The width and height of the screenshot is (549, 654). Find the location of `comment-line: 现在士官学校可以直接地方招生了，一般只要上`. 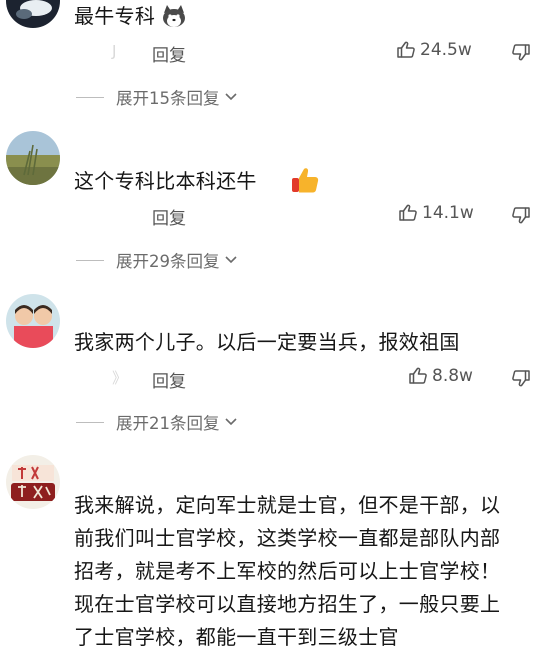

comment-line: 现在士官学校可以直接地方招生了，一般只要上 is located at coordinates (287, 604).